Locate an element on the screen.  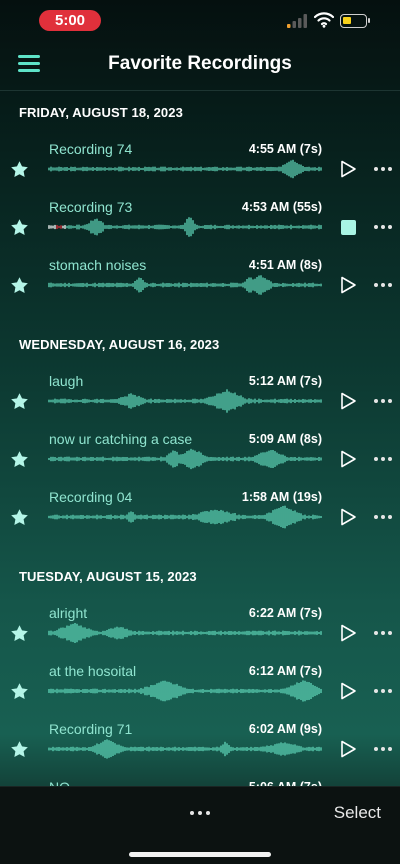
recording-name: Recording 73 is located at coordinates (91, 207).